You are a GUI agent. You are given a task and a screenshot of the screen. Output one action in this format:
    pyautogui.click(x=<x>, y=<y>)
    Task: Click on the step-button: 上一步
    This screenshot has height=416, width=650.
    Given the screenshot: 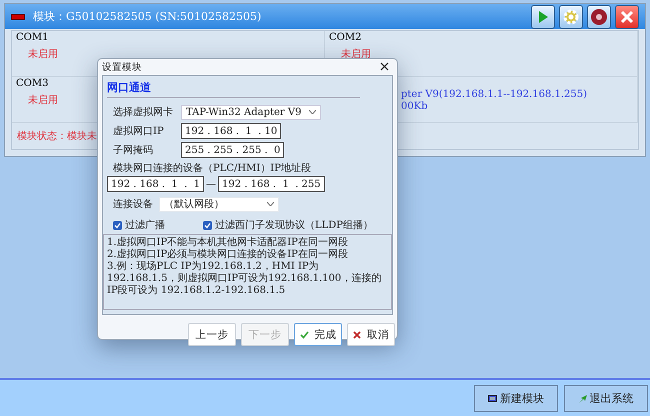 What is the action you would take?
    pyautogui.click(x=212, y=334)
    